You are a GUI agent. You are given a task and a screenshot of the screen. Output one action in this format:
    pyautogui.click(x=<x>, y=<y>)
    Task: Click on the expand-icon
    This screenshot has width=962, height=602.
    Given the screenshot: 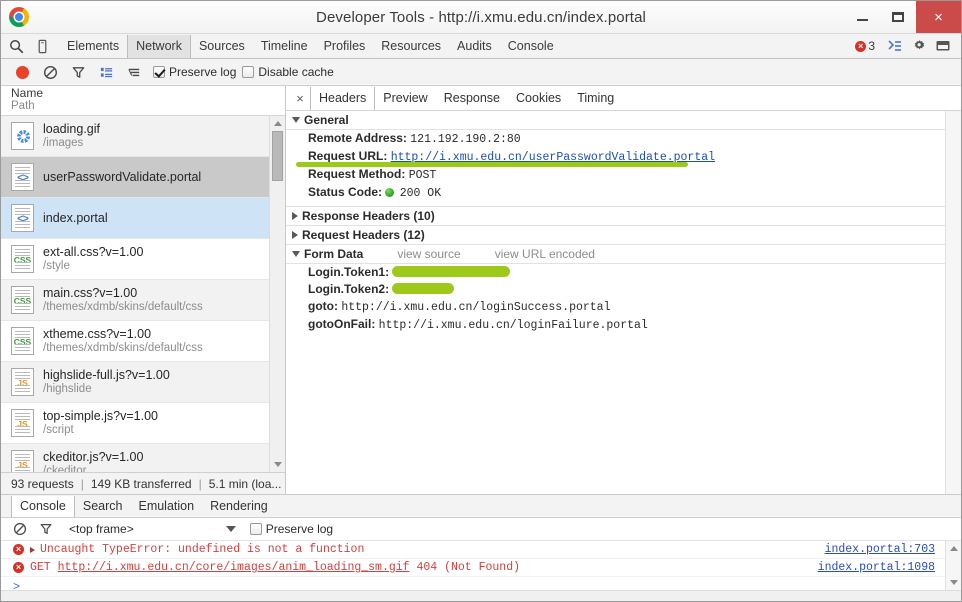 What is the action you would take?
    pyautogui.click(x=32, y=549)
    